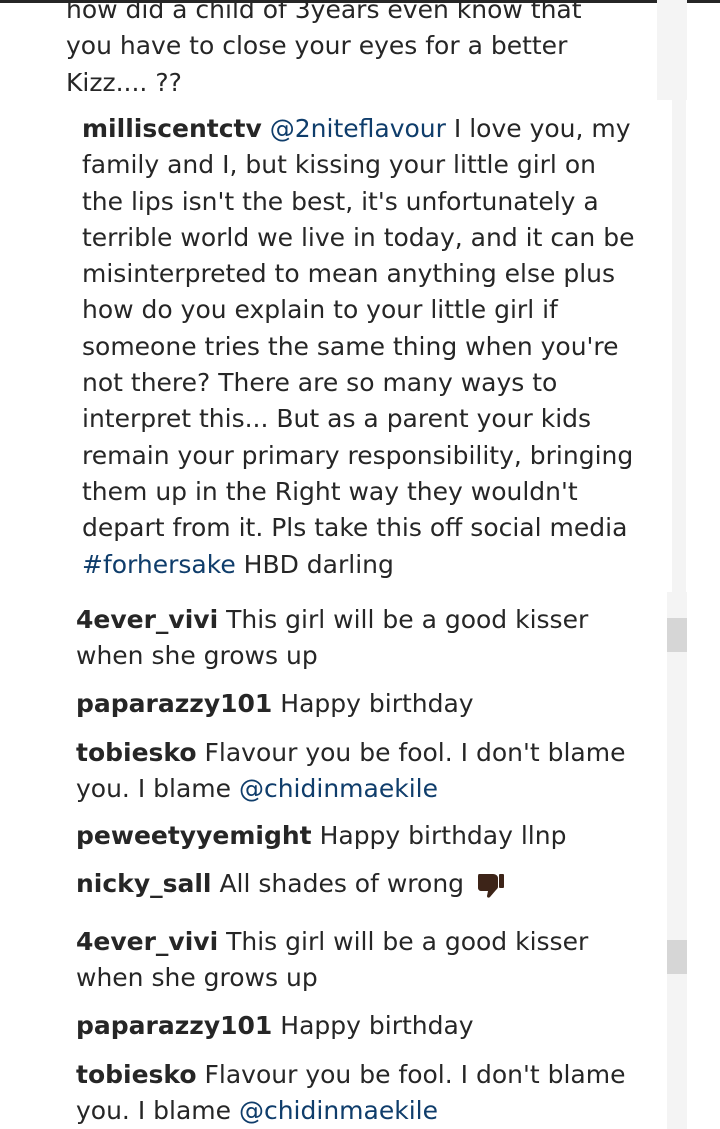  I want to click on scrollbar-thumb, so click(677, 635).